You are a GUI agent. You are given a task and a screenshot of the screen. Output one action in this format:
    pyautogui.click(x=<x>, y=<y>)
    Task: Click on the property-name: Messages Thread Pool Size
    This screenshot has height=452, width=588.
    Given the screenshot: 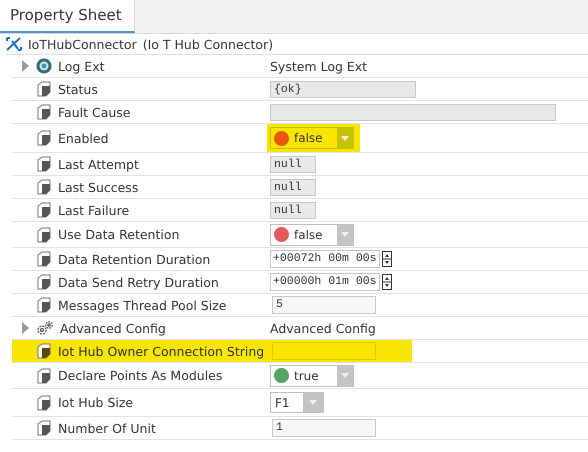 What is the action you would take?
    pyautogui.click(x=142, y=305)
    